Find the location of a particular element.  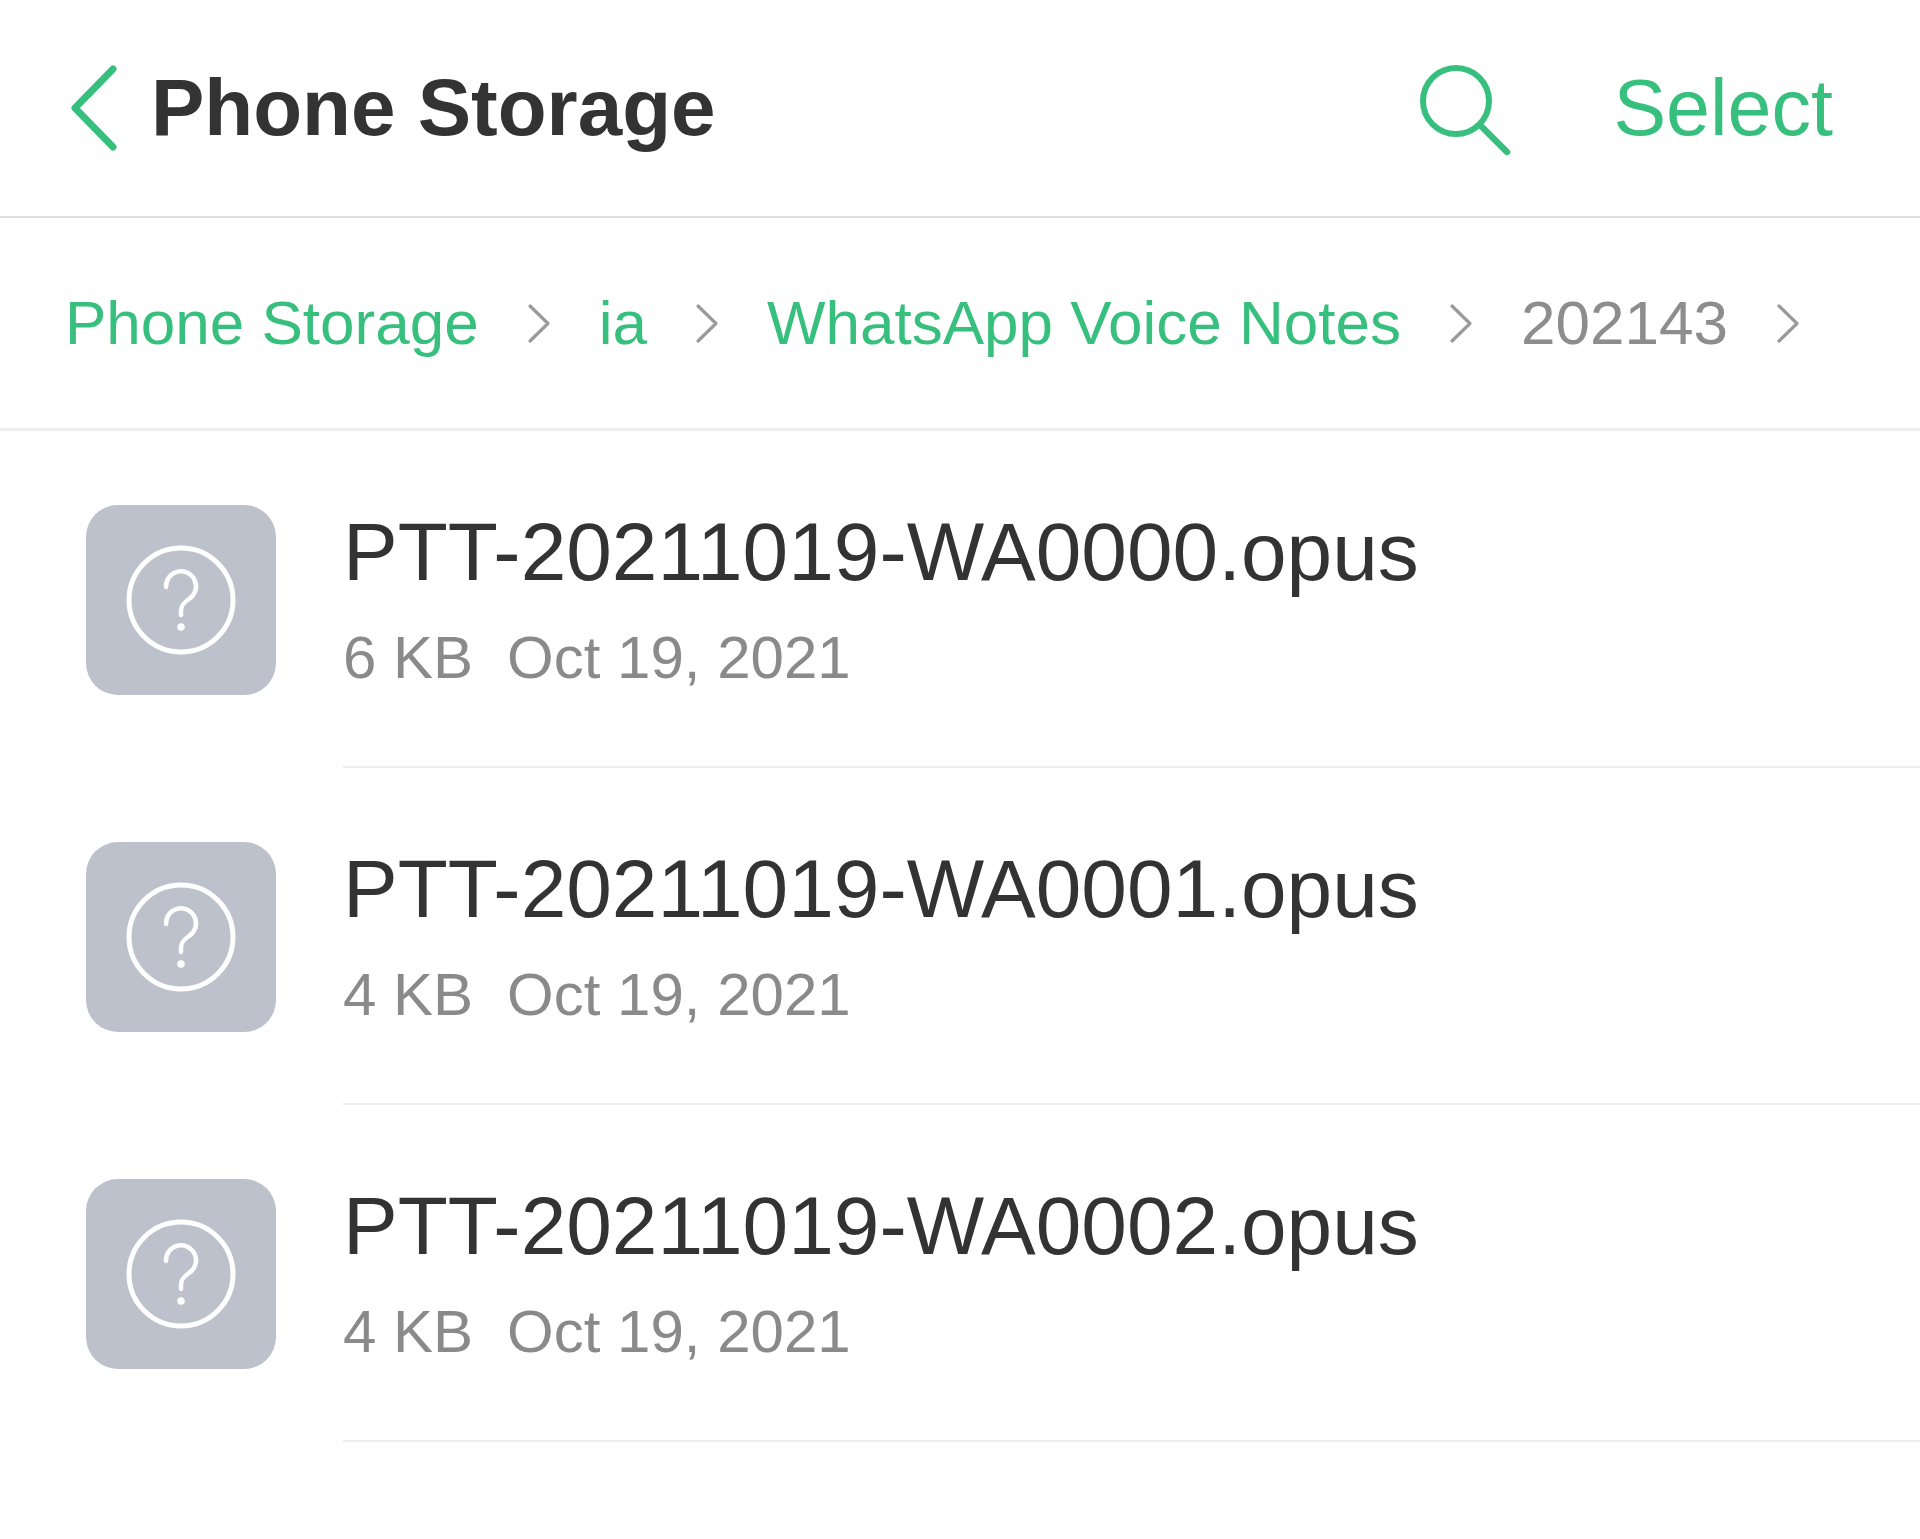

select-button: Select is located at coordinates (1723, 108).